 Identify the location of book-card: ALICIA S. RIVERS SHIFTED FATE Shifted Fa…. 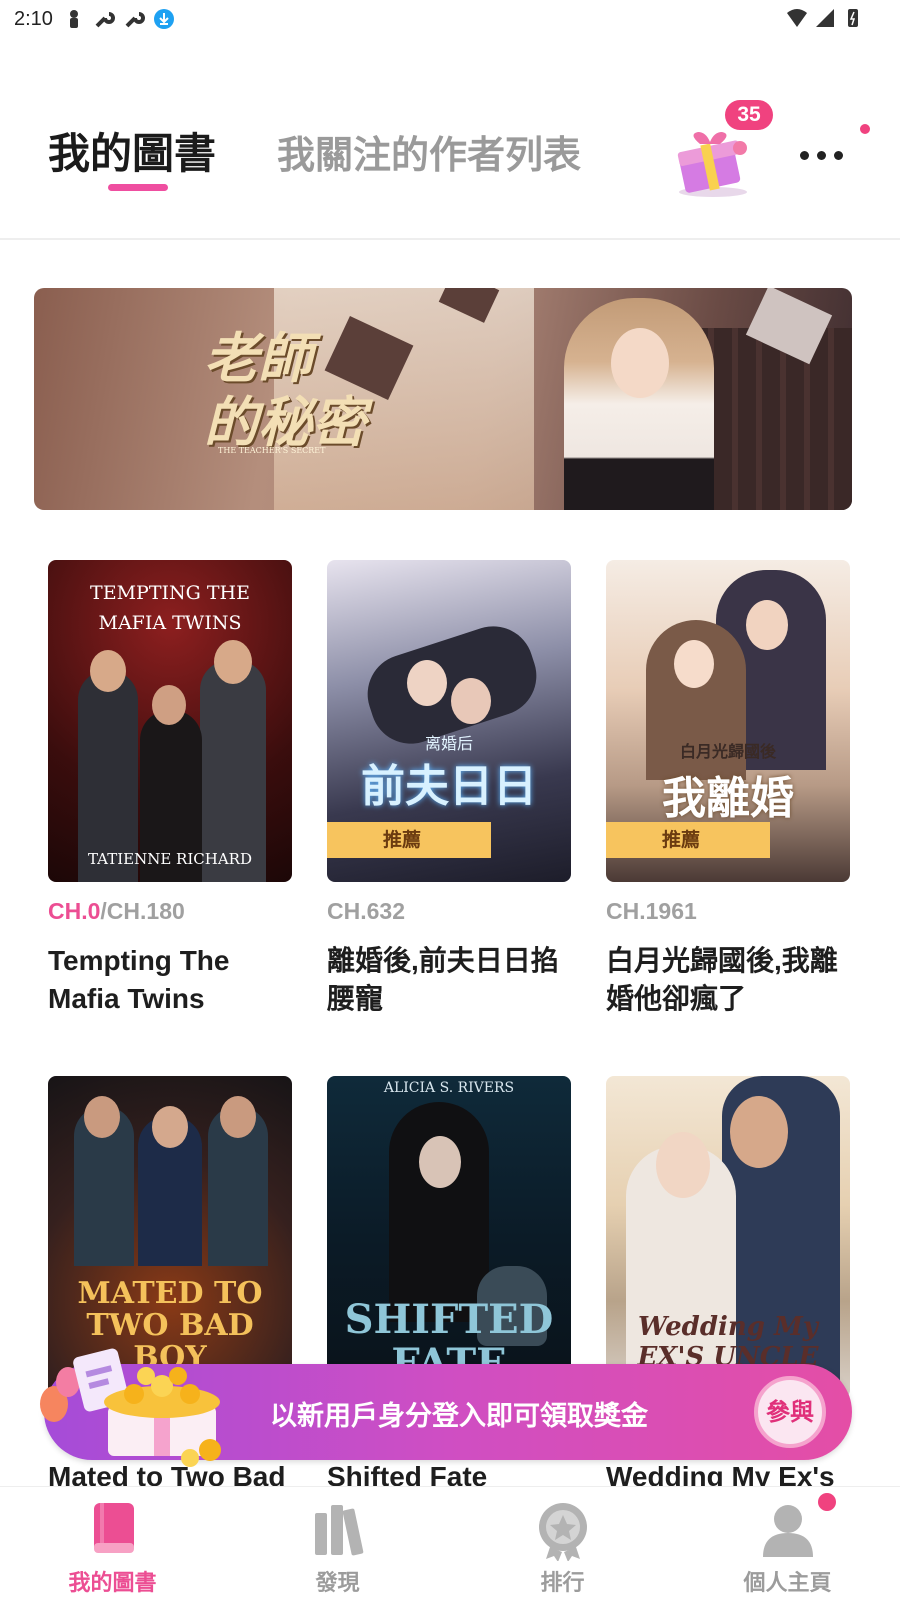
(451, 1309).